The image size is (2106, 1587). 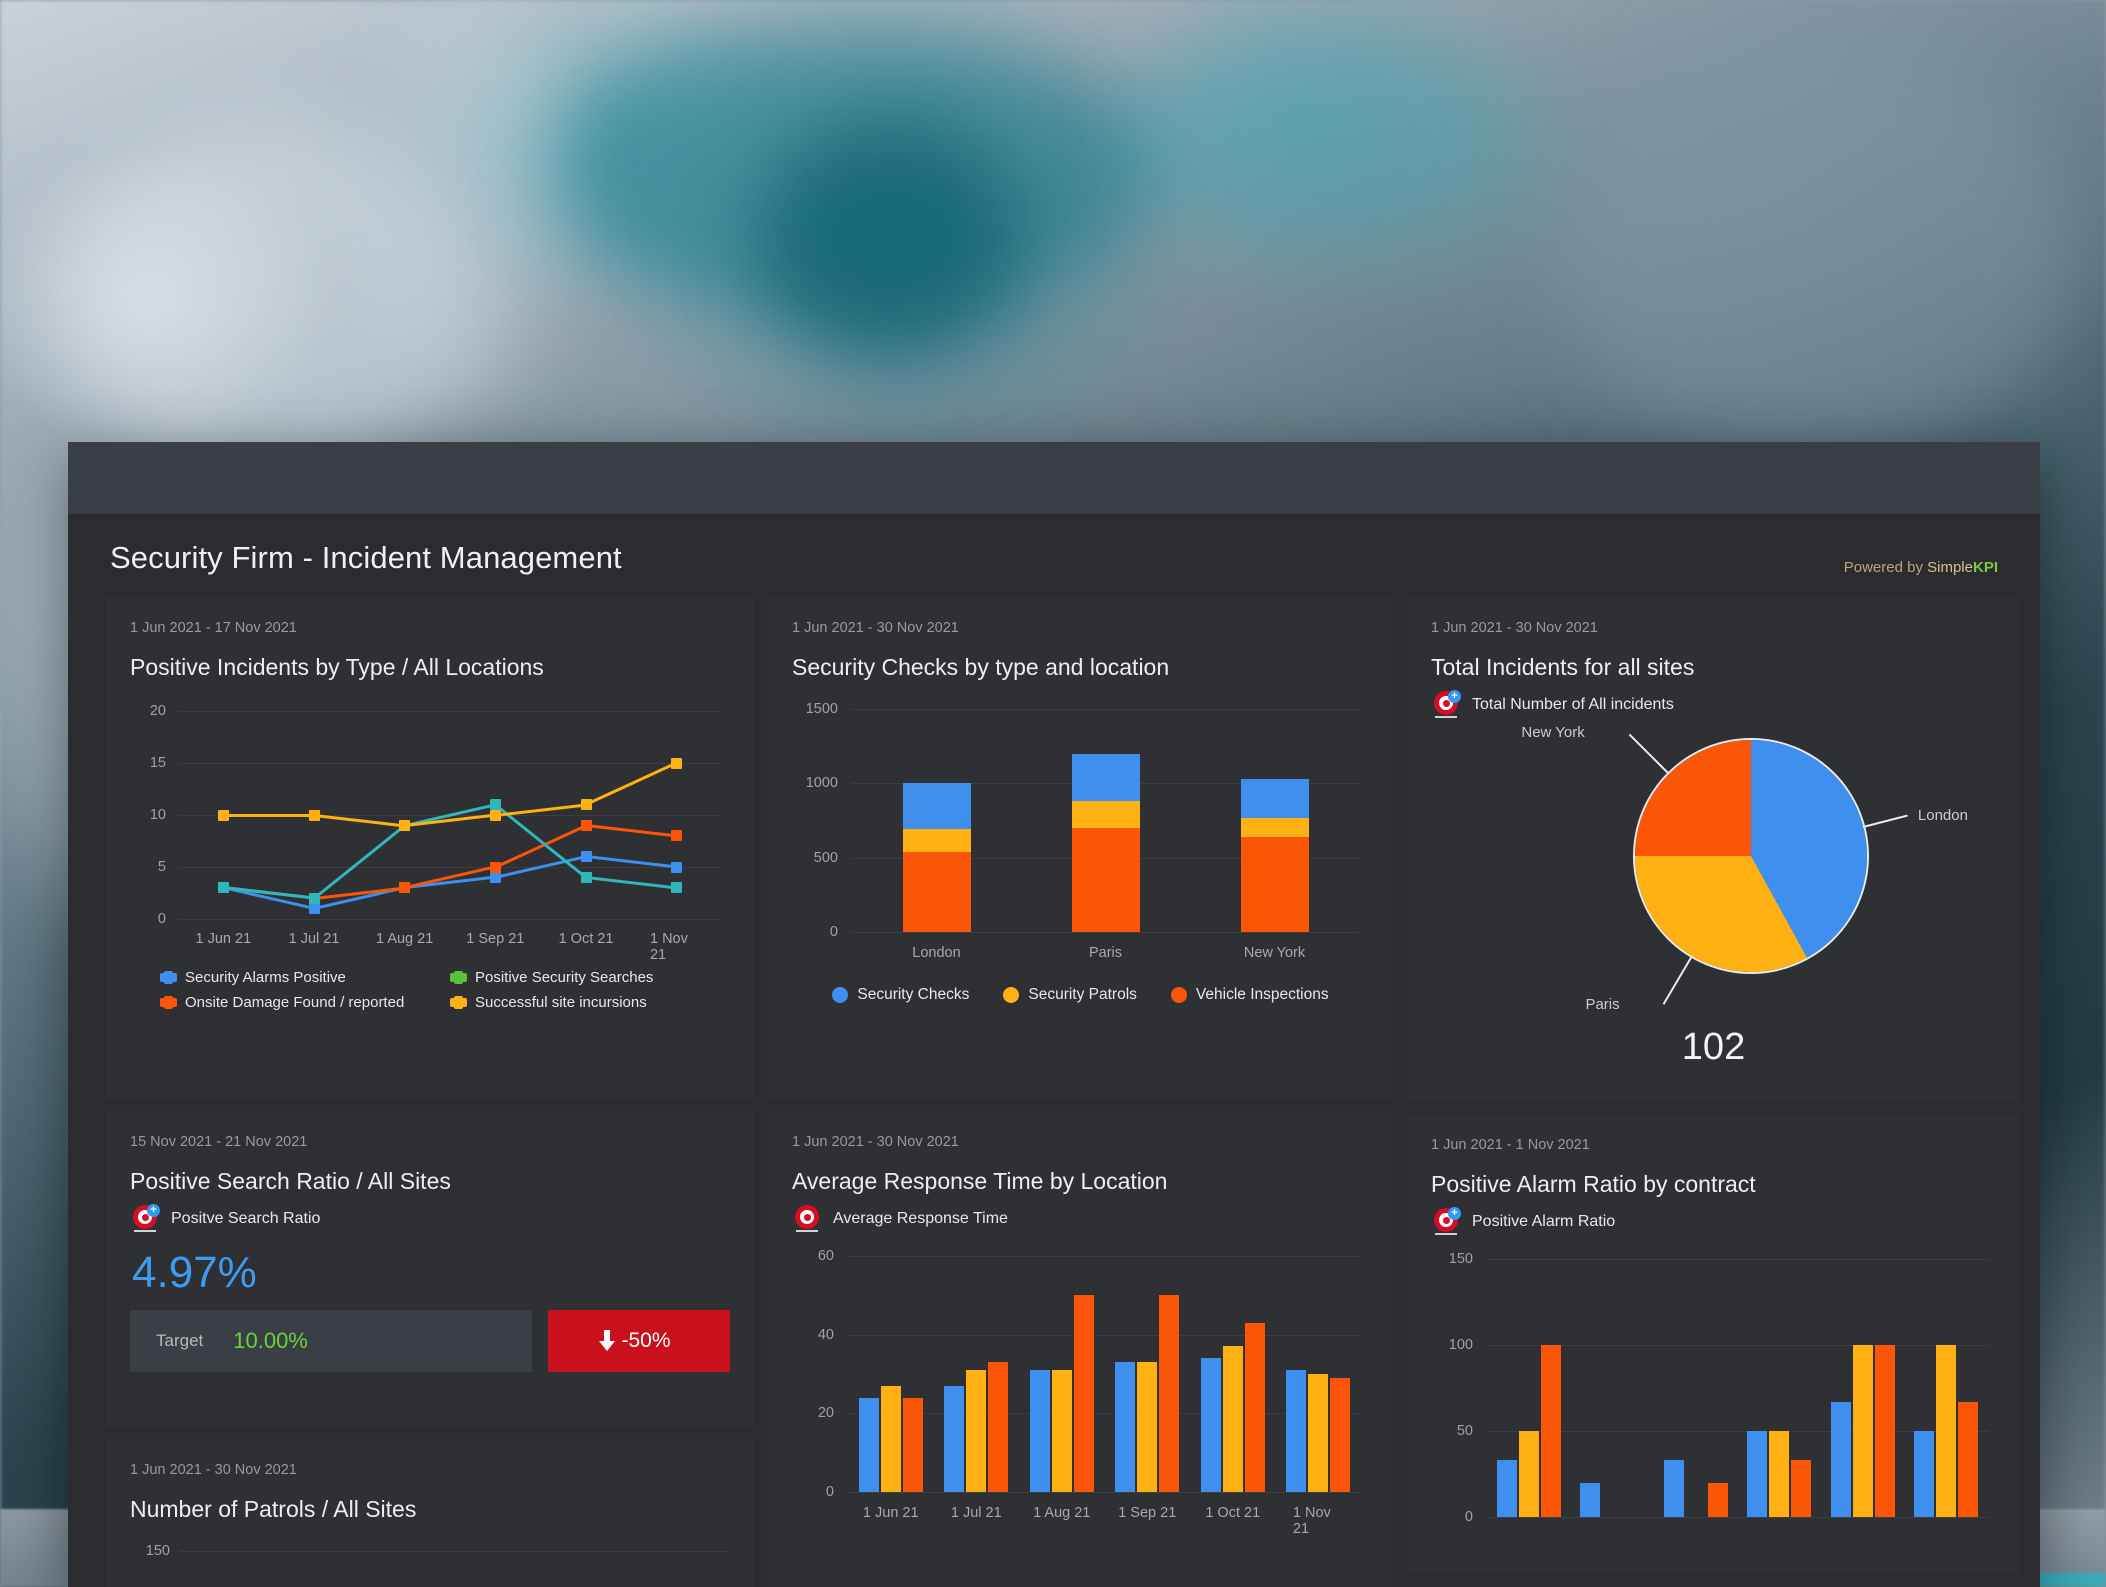 I want to click on bar-chart-number-of-patrols: 150, so click(x=430, y=1559).